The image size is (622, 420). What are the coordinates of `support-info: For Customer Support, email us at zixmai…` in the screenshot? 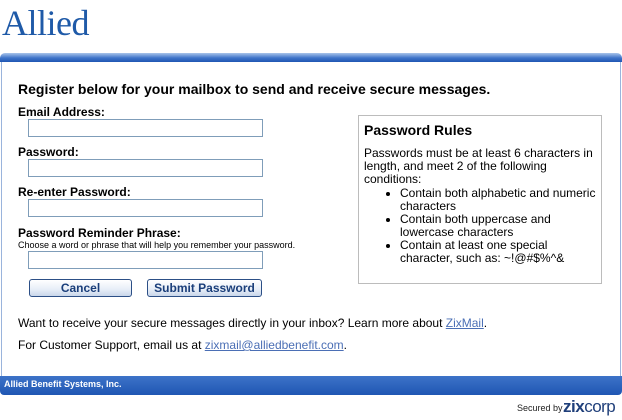 It's located at (182, 345).